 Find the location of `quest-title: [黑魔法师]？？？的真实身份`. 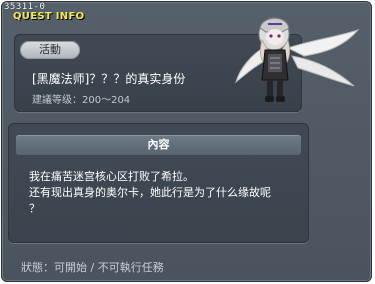

quest-title: [黑魔法师]？？？的真实身份 is located at coordinates (109, 79).